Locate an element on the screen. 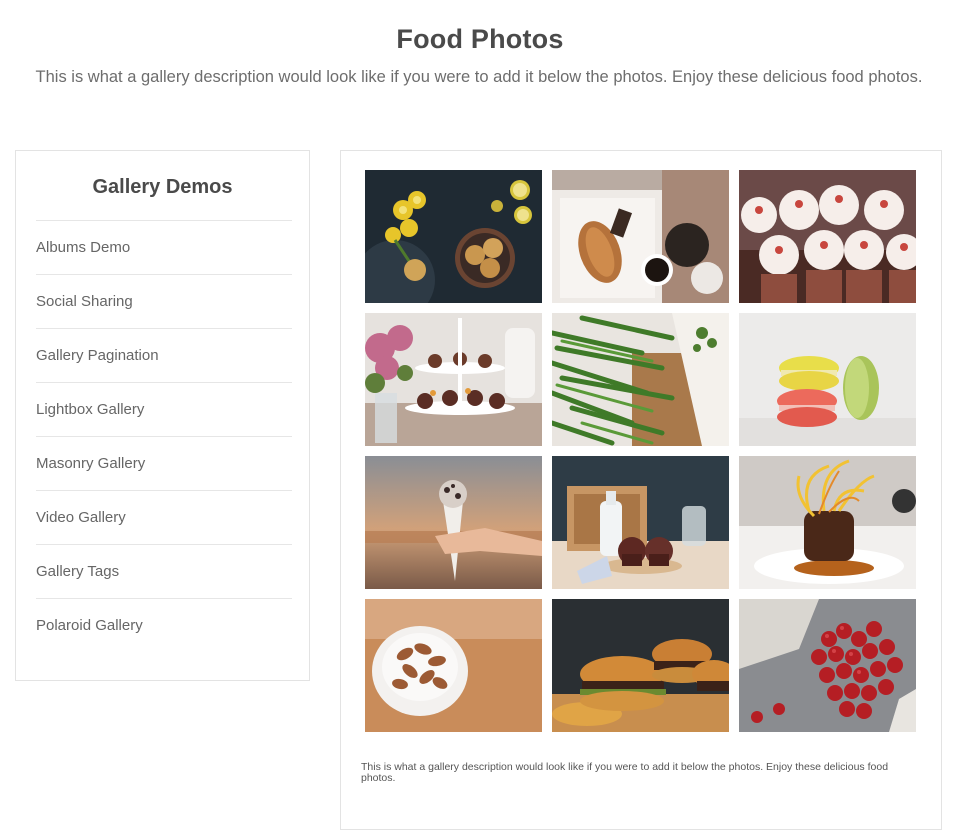 This screenshot has height=830, width=960. sidebar-item-video-gallery: Video Gallery is located at coordinates (164, 517).